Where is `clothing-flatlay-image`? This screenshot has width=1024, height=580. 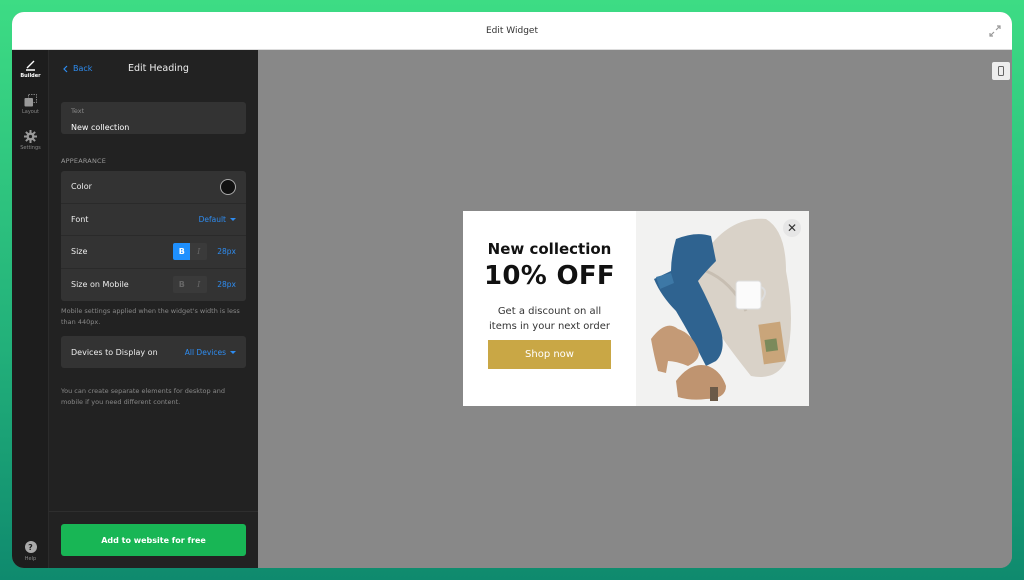 clothing-flatlay-image is located at coordinates (722, 308).